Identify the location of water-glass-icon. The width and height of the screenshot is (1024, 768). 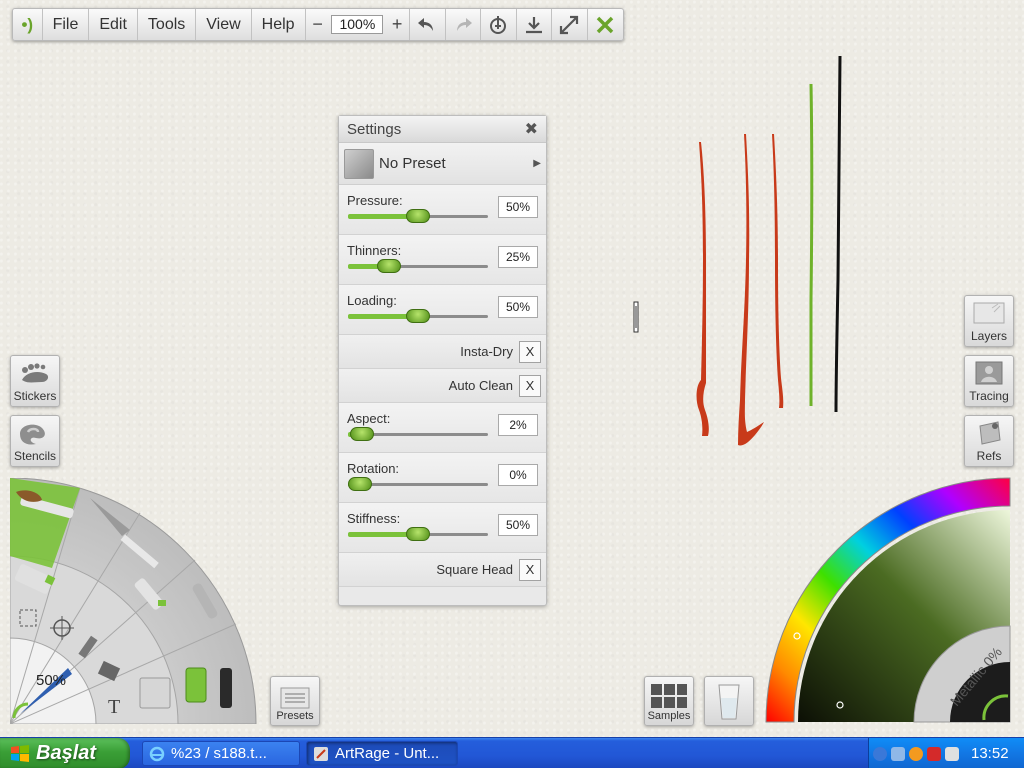
(729, 702).